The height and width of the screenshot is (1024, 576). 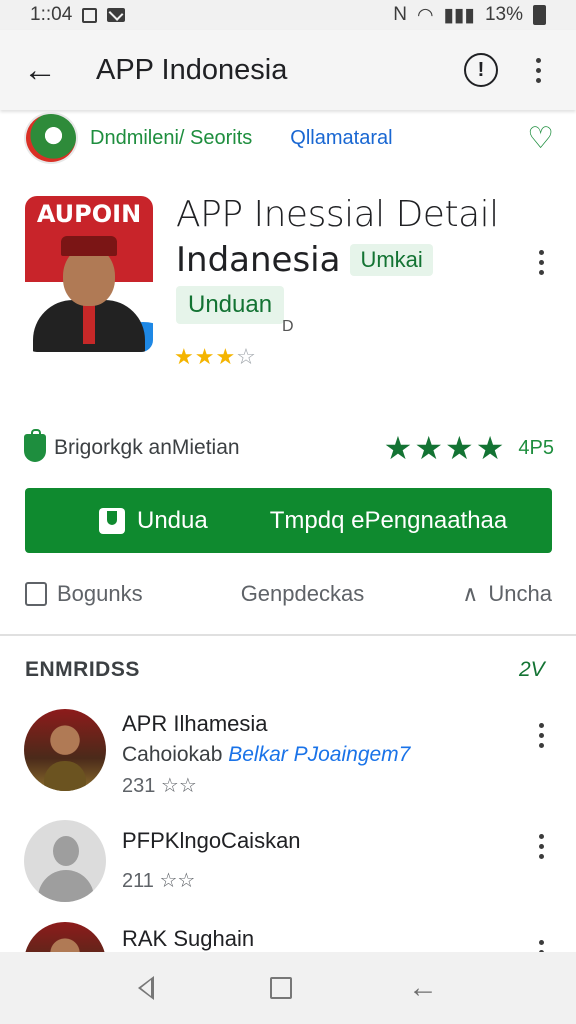 What do you see at coordinates (36, 594) in the screenshot?
I see `bookmark-icon` at bounding box center [36, 594].